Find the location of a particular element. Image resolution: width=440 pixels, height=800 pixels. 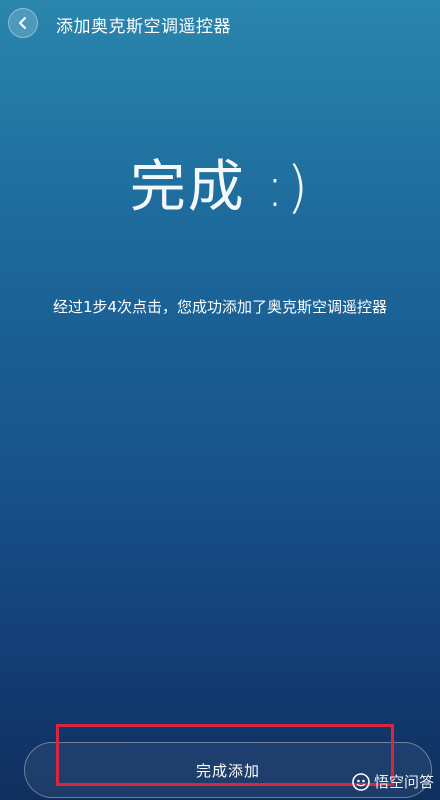

top-bar: 添加奥克斯空调遥控器 is located at coordinates (220, 23).